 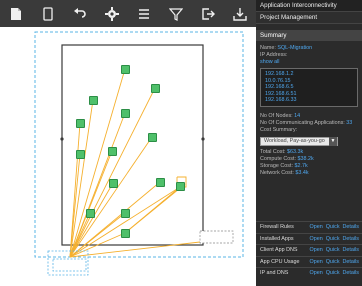 I want to click on ip-item: 10.0.76.15, so click(x=278, y=80).